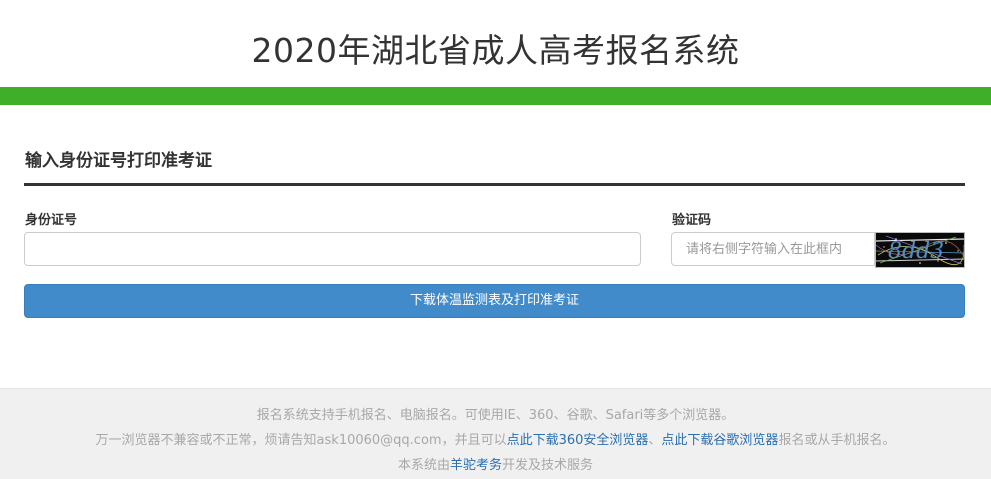 This screenshot has width=991, height=479. I want to click on section-title: 输入身份证号打印准考证, so click(118, 161).